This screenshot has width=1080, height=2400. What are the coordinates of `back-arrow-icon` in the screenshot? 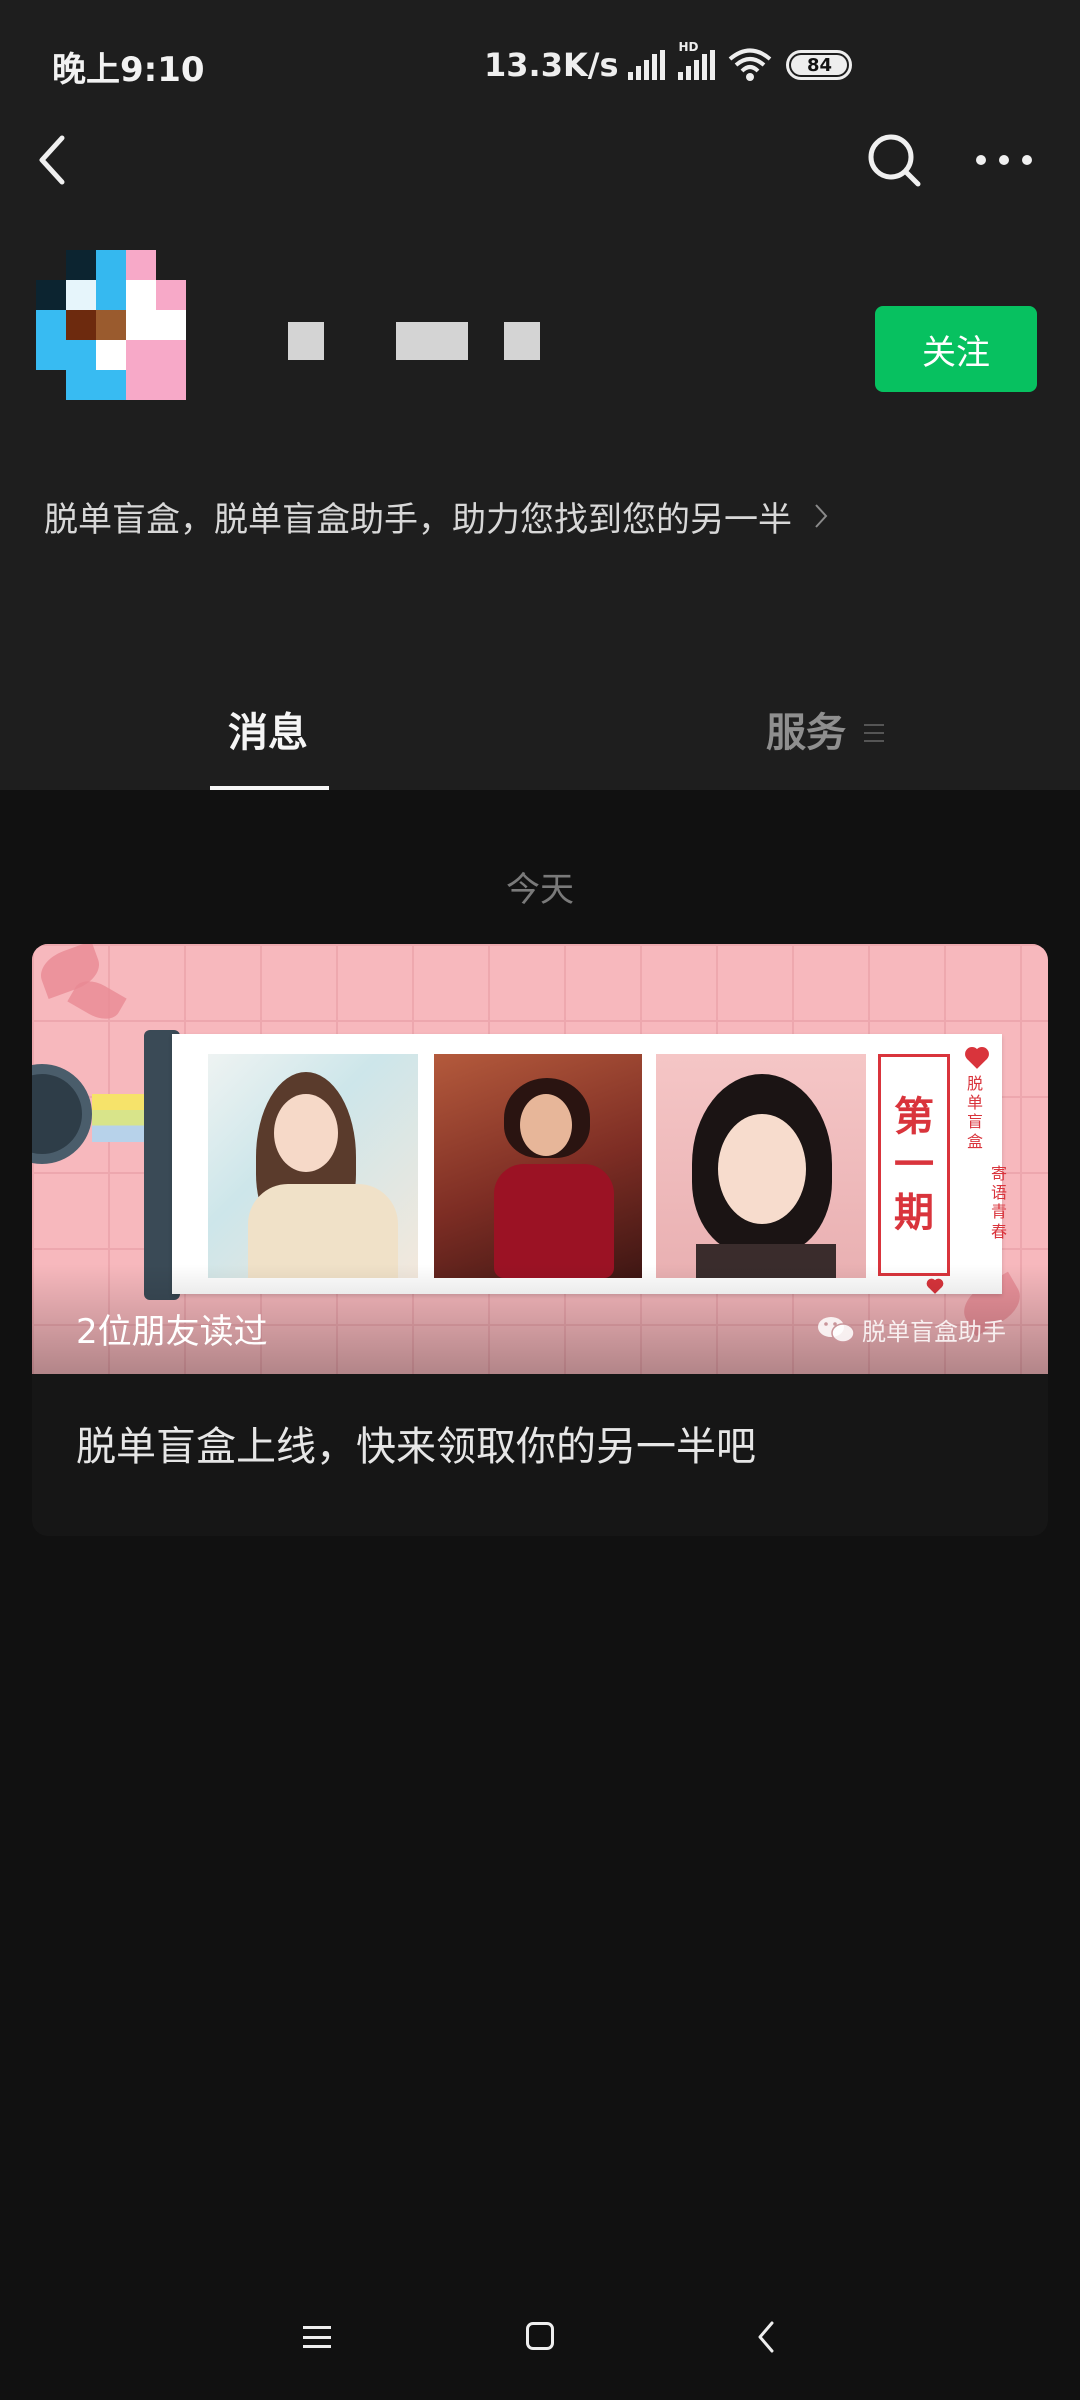 It's located at (55, 160).